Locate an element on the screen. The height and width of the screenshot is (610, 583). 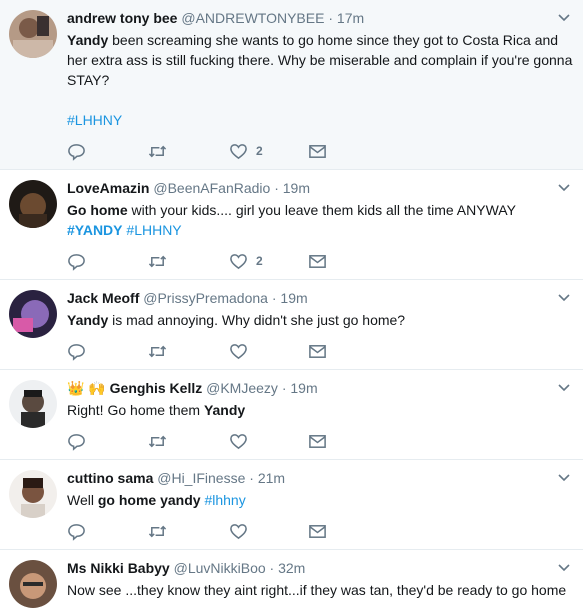
username: @Hi_IFinesse is located at coordinates (201, 478).